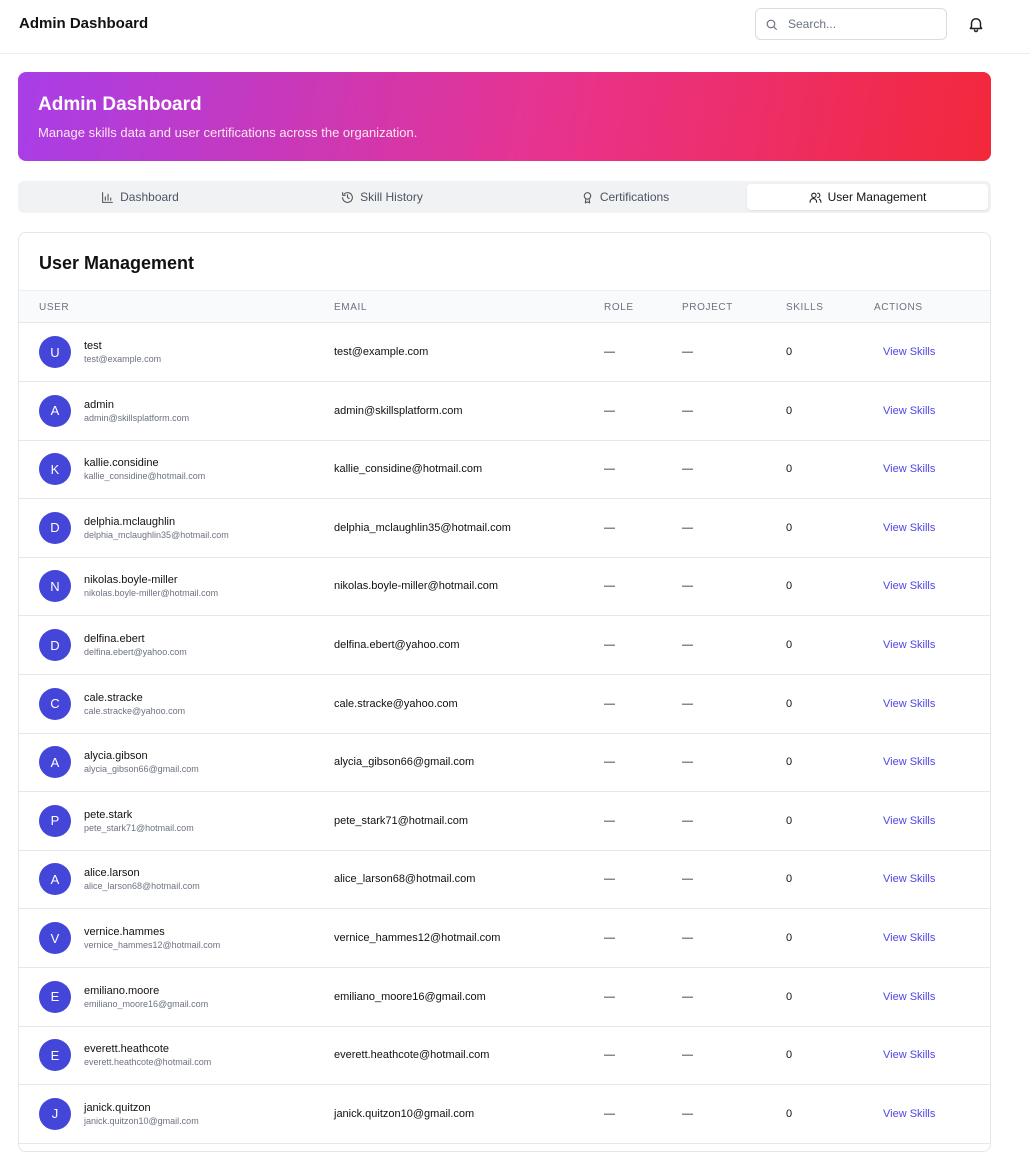  I want to click on user-name: vernice.hammes, so click(124, 932).